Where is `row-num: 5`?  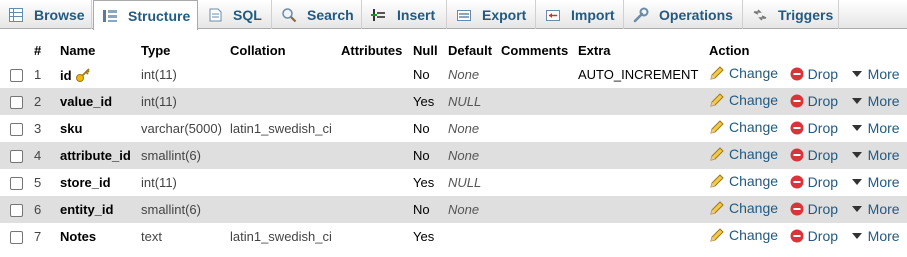
row-num: 5 is located at coordinates (43, 182).